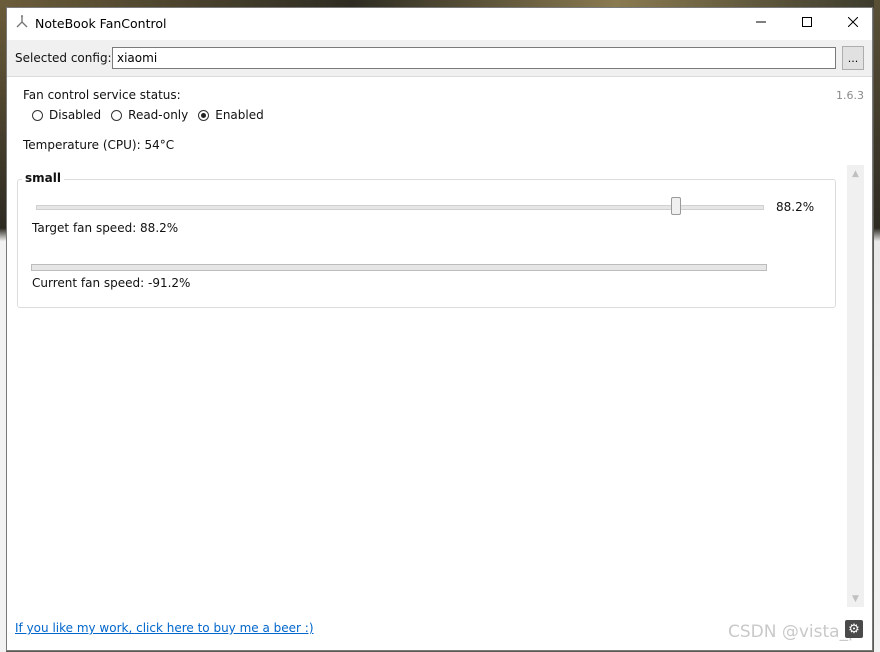  What do you see at coordinates (105, 228) in the screenshot?
I see `target-fan-speed: Target fan speed: 88.2%` at bounding box center [105, 228].